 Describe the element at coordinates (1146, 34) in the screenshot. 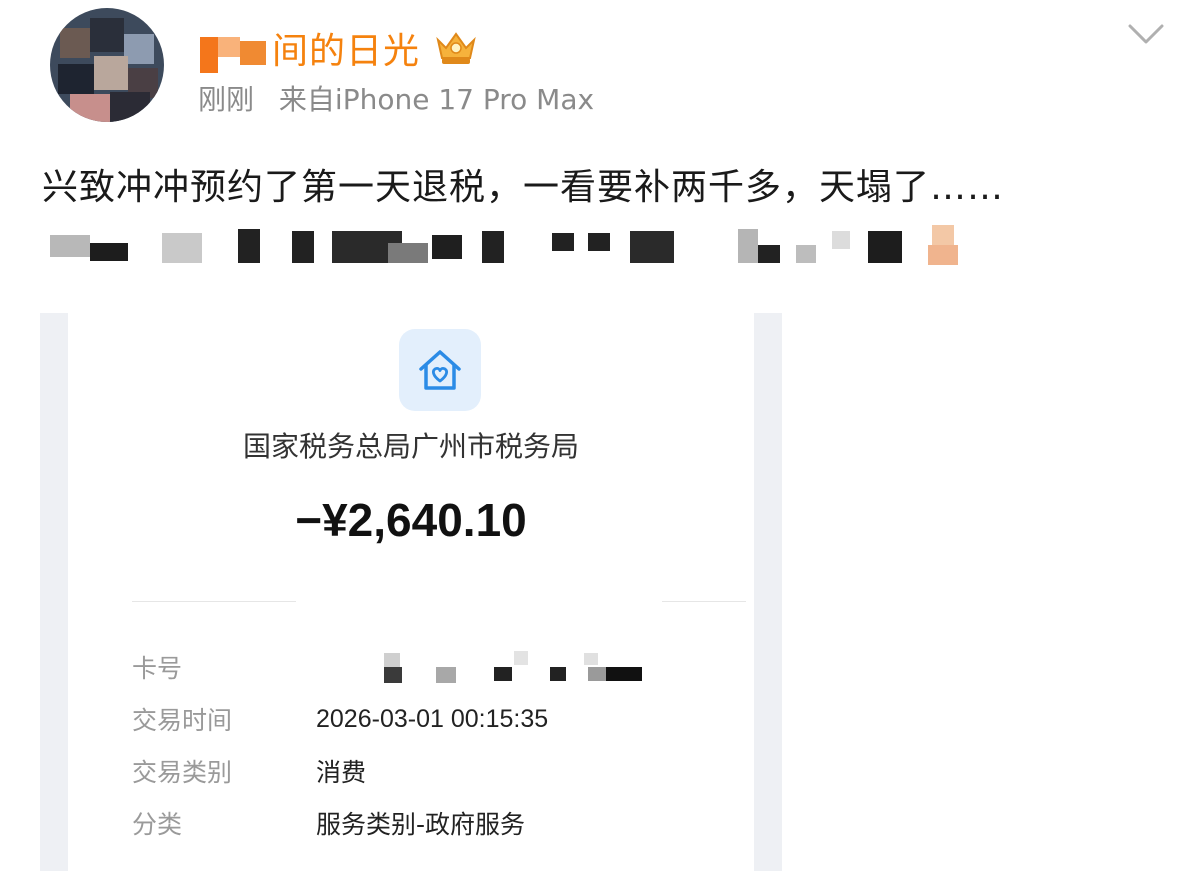

I see `chevron-down-icon` at that location.